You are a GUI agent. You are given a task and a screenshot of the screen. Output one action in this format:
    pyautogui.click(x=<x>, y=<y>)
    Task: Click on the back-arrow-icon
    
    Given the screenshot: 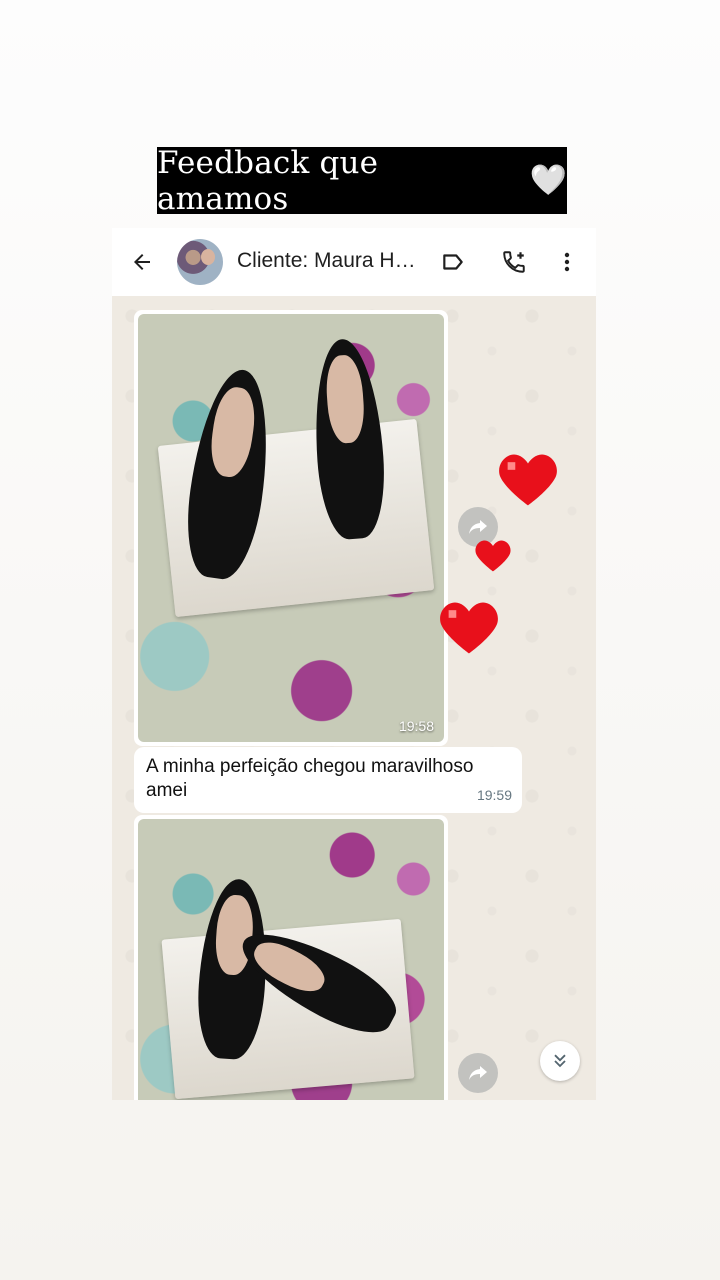 What is the action you would take?
    pyautogui.click(x=142, y=262)
    